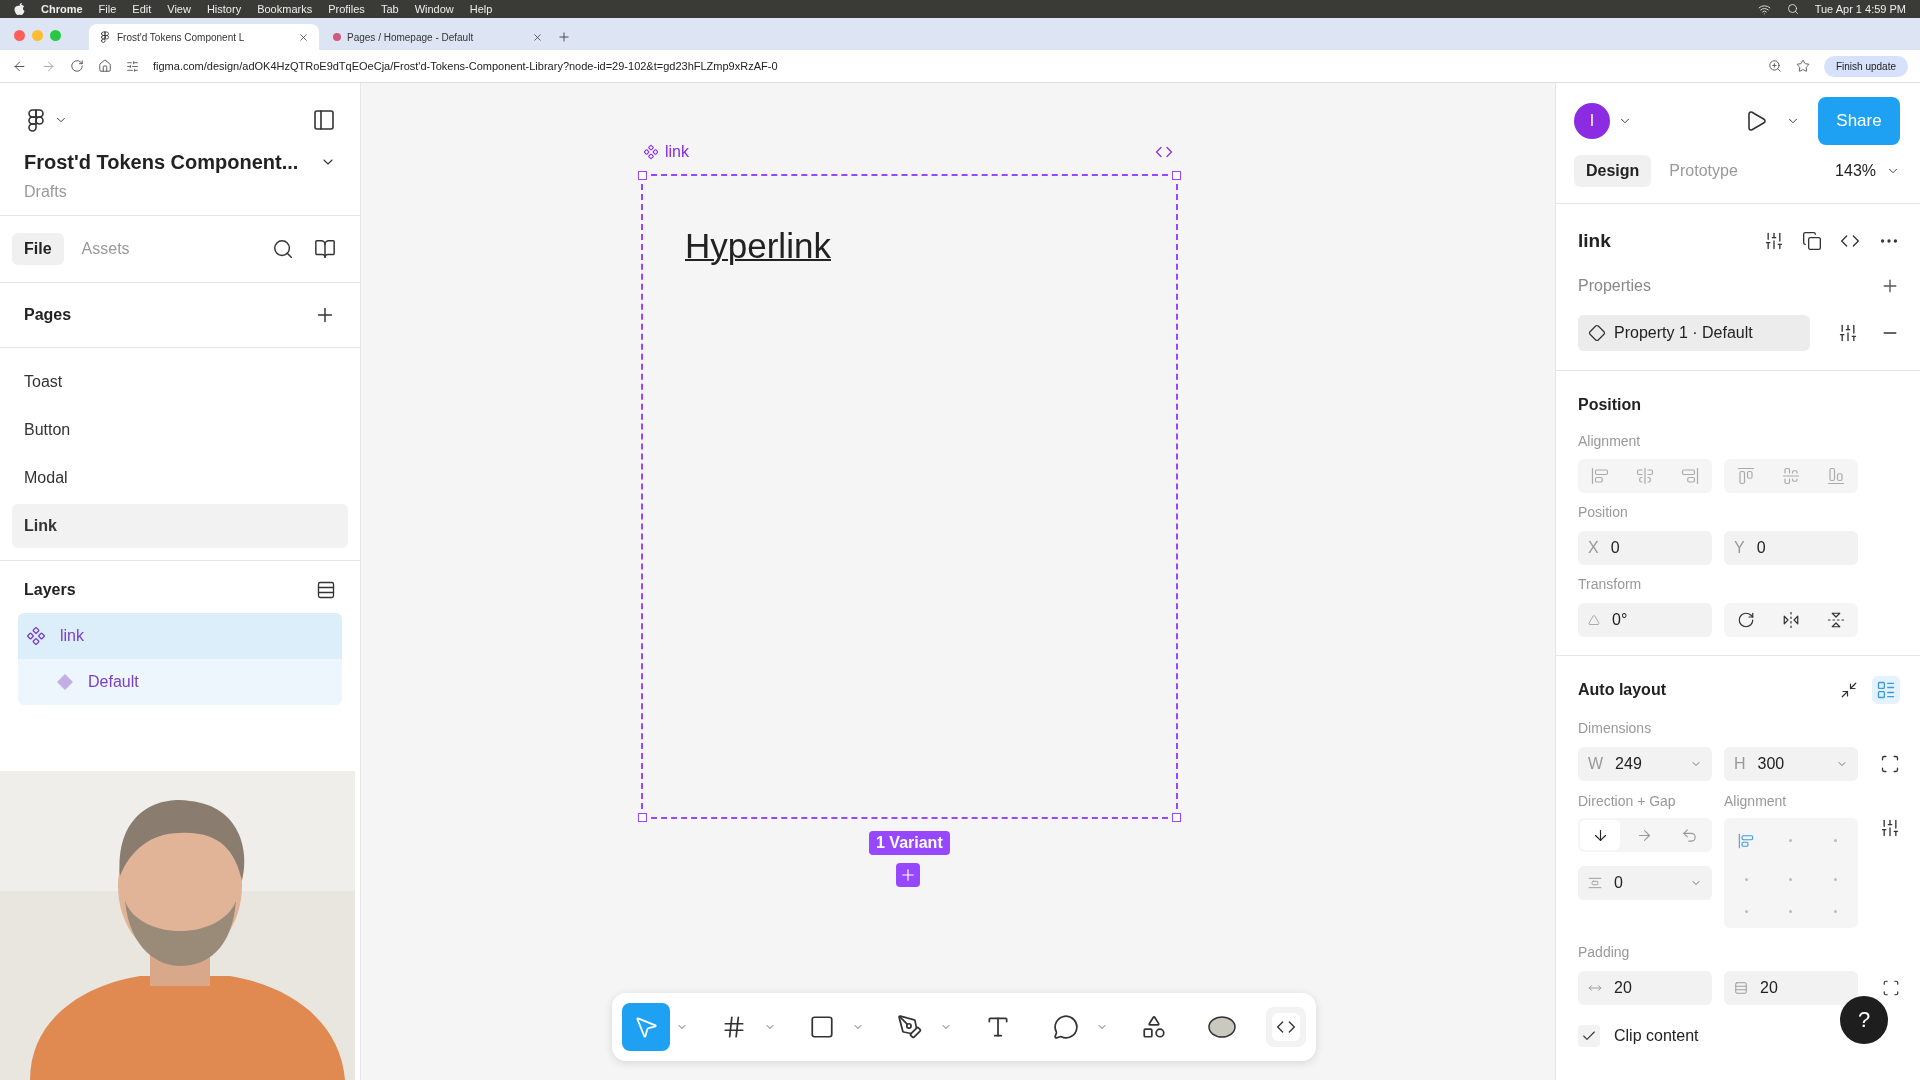 The width and height of the screenshot is (1920, 1080). Describe the element at coordinates (1890, 828) in the screenshot. I see `layout-settings-icon` at that location.